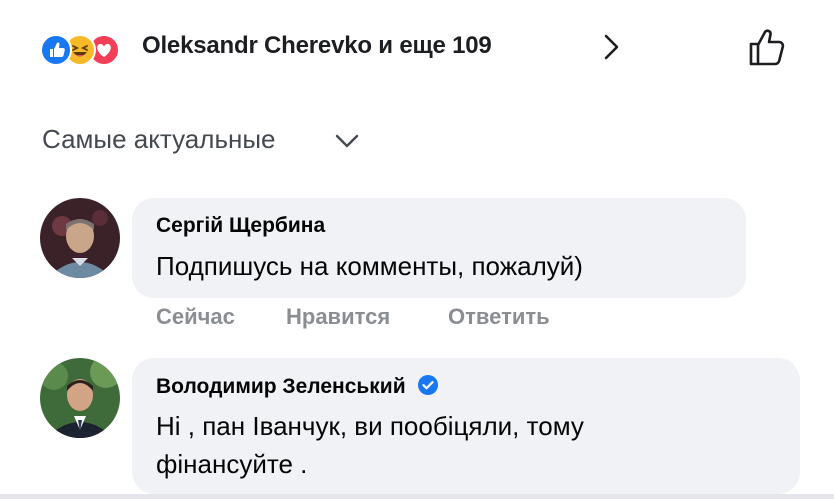 The width and height of the screenshot is (834, 499). What do you see at coordinates (417, 496) in the screenshot?
I see `divider` at bounding box center [417, 496].